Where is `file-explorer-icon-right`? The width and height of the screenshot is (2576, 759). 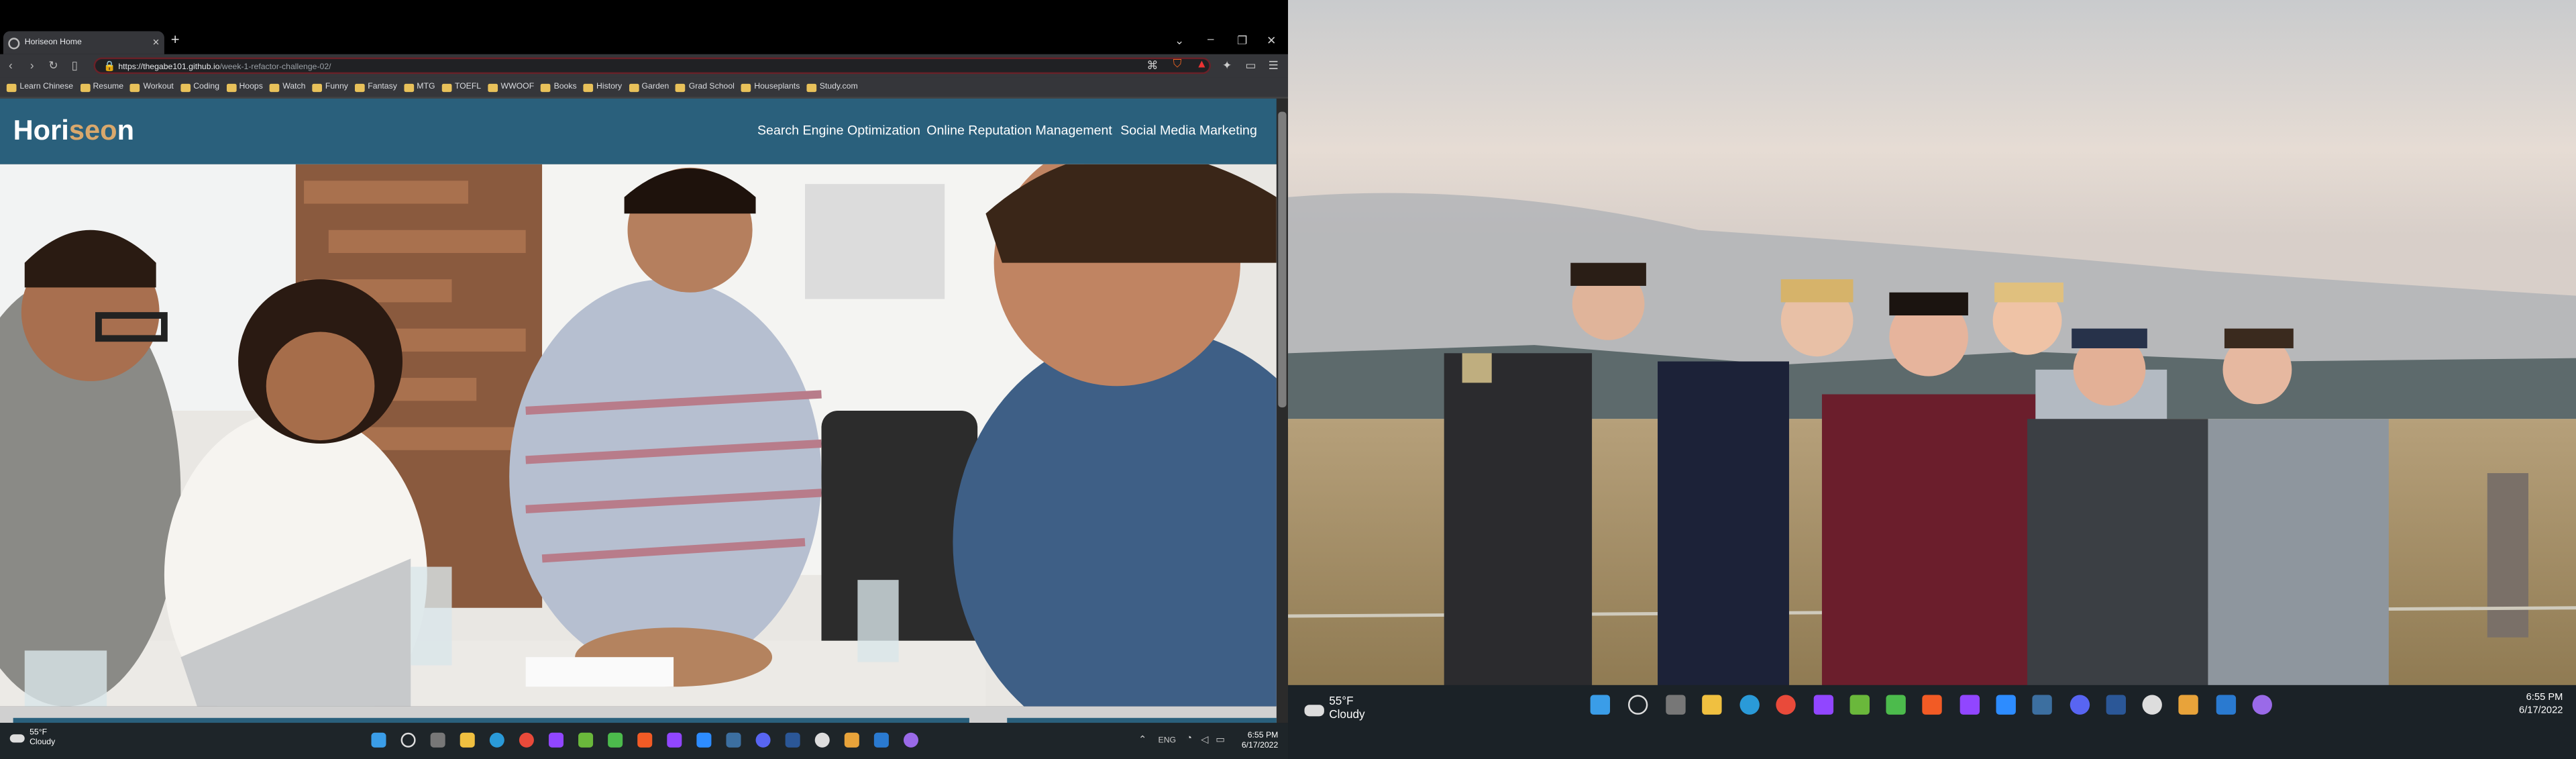
file-explorer-icon-right is located at coordinates (1712, 705).